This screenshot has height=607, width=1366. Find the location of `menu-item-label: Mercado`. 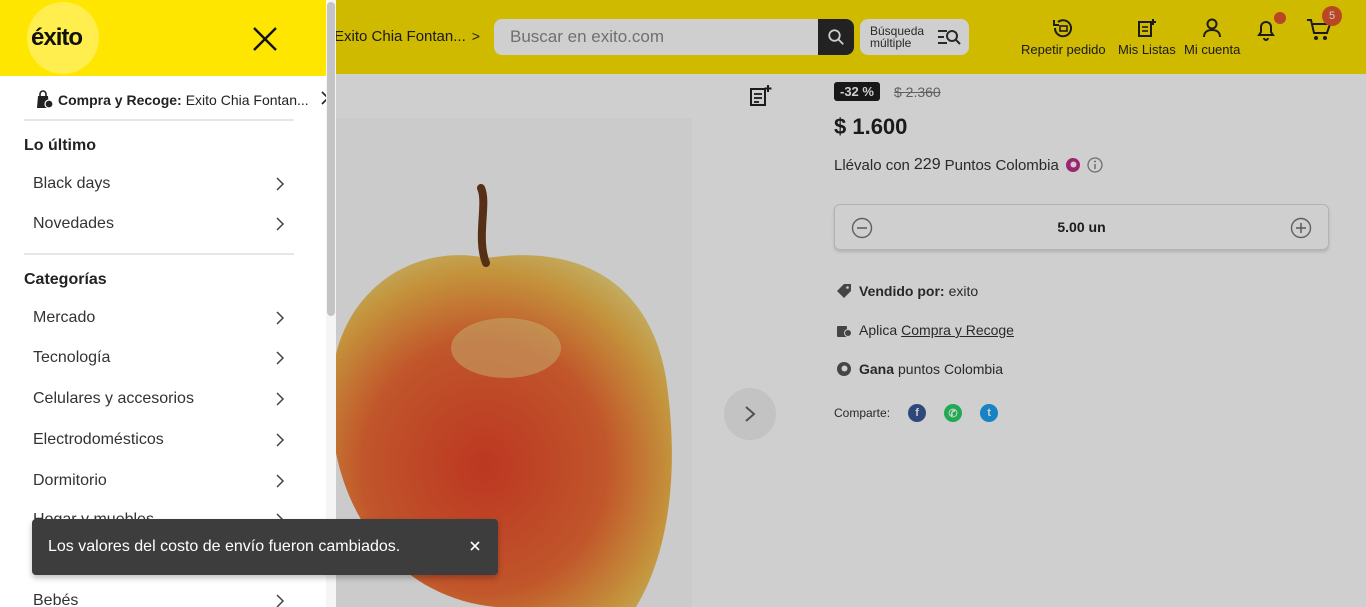

menu-item-label: Mercado is located at coordinates (64, 317).